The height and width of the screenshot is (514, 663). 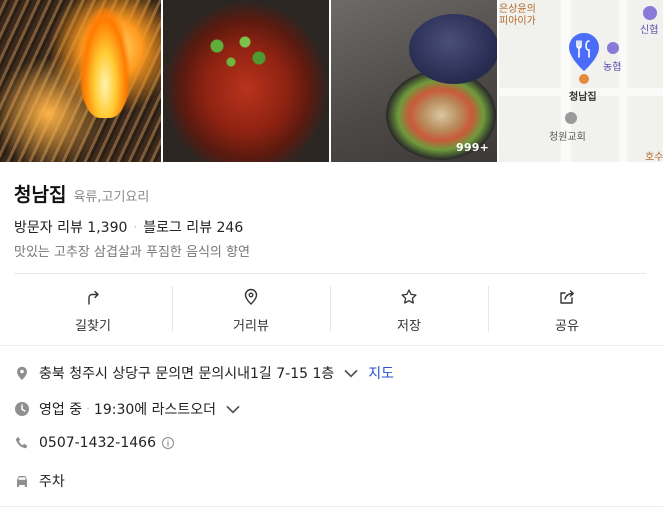 What do you see at coordinates (61, 410) in the screenshot?
I see `hours-status: 영업 중` at bounding box center [61, 410].